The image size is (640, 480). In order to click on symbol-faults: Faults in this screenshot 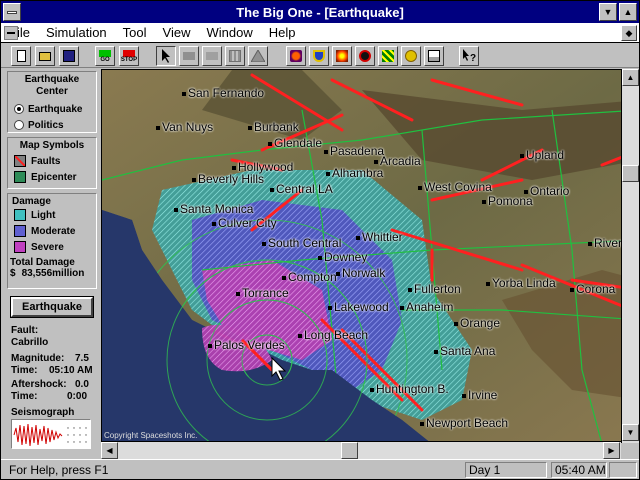, I will do `click(52, 161)`.